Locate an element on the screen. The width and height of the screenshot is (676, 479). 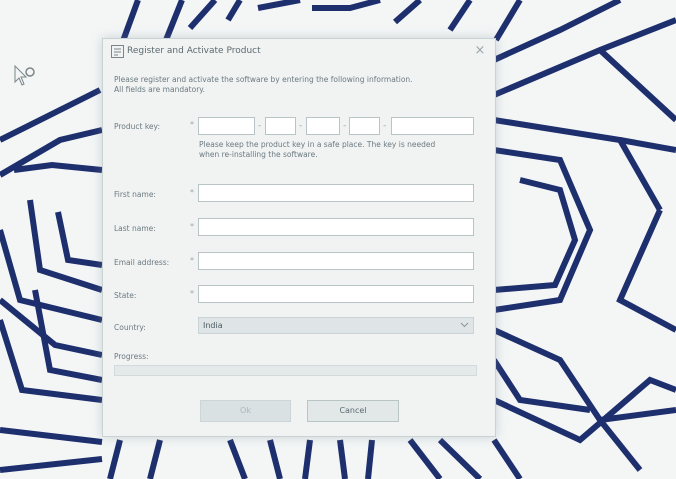
last-name-field is located at coordinates (336, 227).